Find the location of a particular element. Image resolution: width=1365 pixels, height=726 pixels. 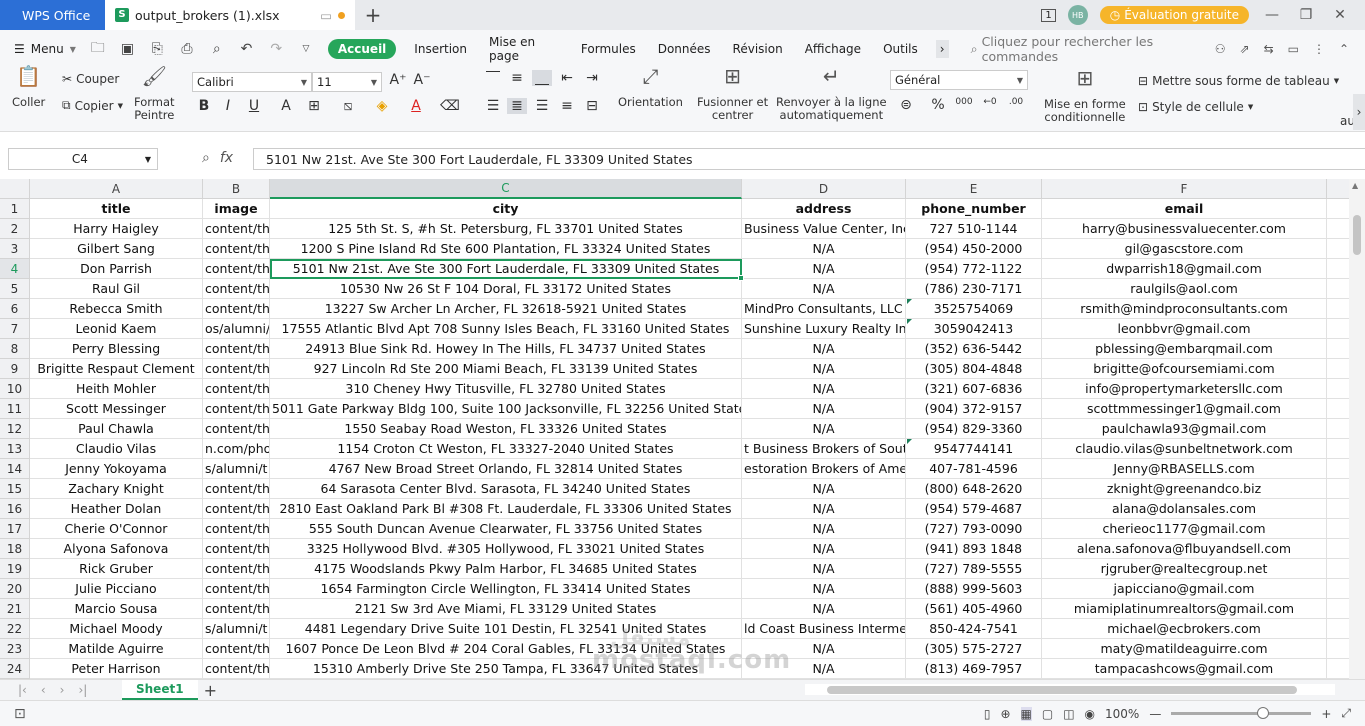

eraser-icon: ⌫ is located at coordinates (450, 106).